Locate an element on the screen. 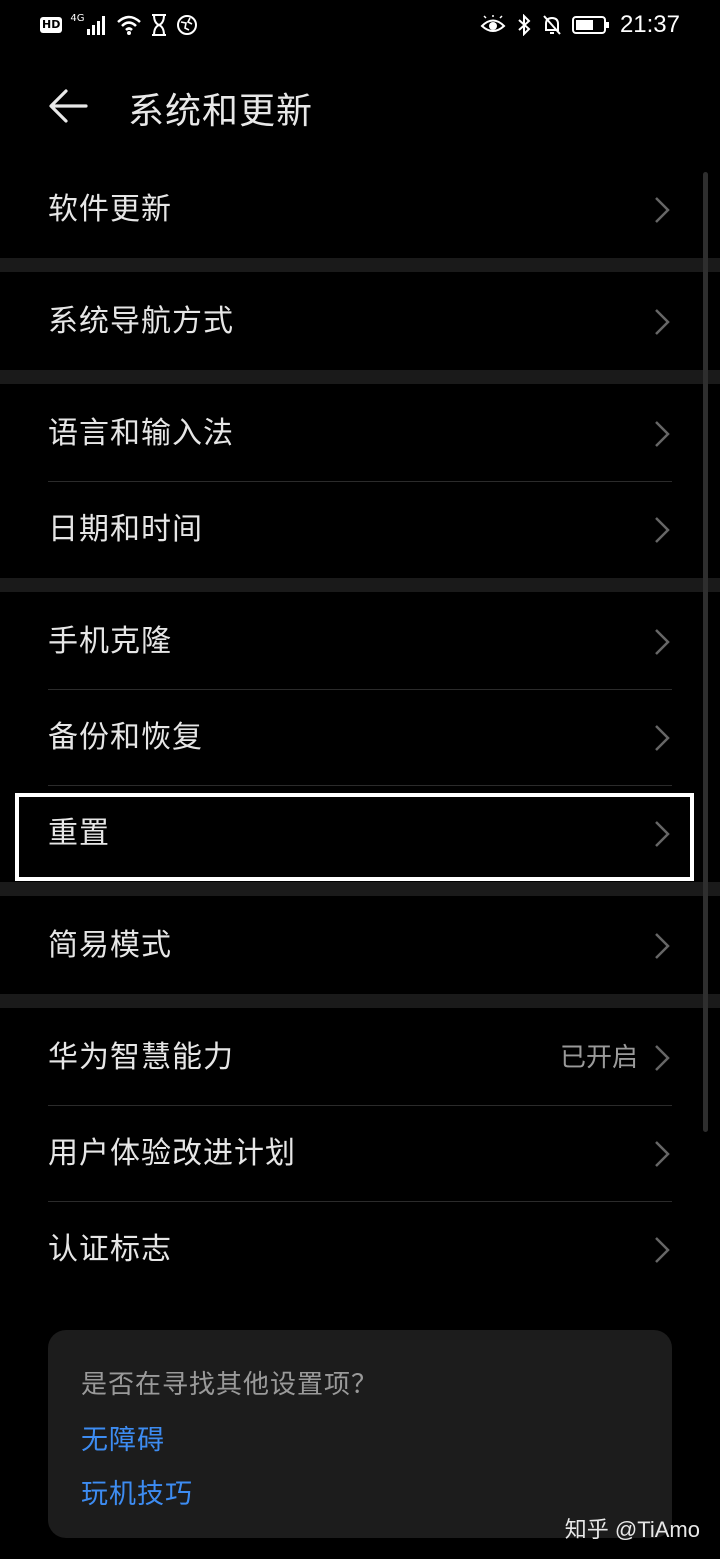 This screenshot has height=1559, width=720. settings-item-label: 手机克隆 is located at coordinates (110, 641).